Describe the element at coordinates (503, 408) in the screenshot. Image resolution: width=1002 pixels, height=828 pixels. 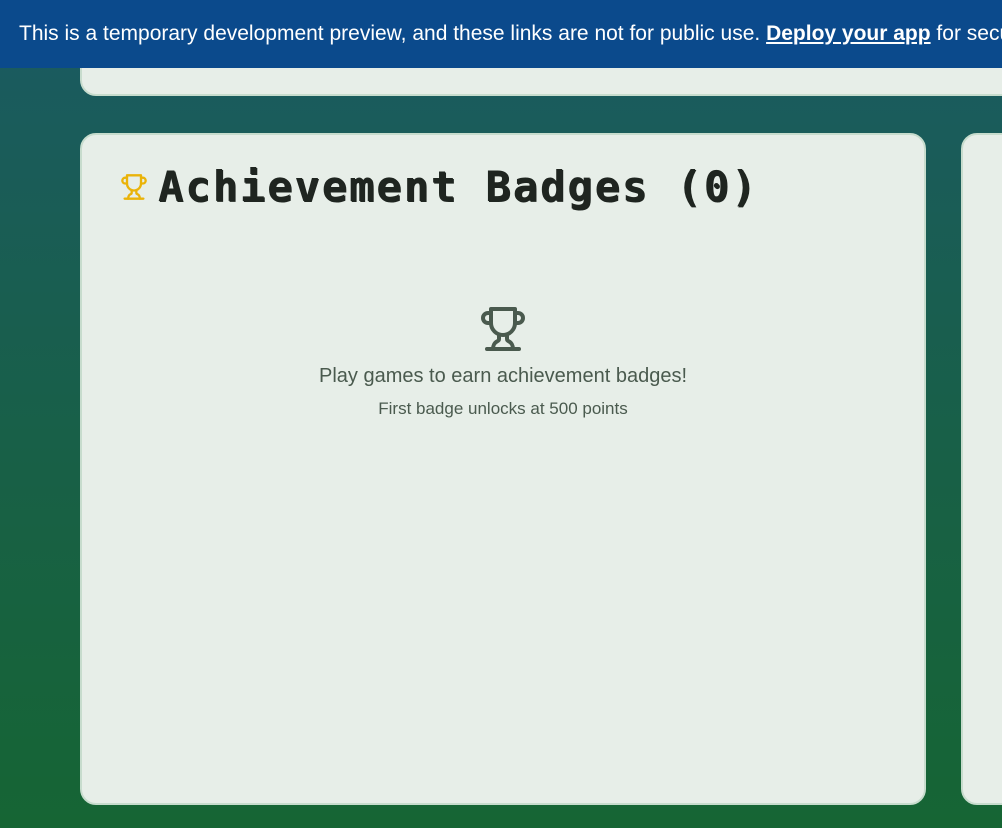
I see `empty-state-subtitle: First badge unlocks at 500 points` at that location.